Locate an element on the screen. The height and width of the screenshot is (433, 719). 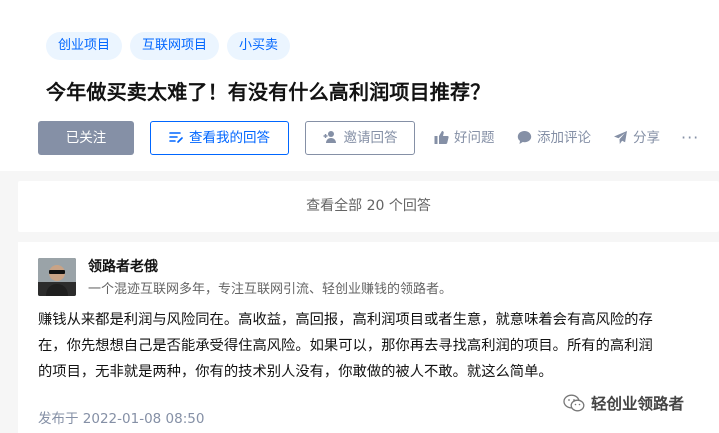
more-options-button: ··· is located at coordinates (690, 138).